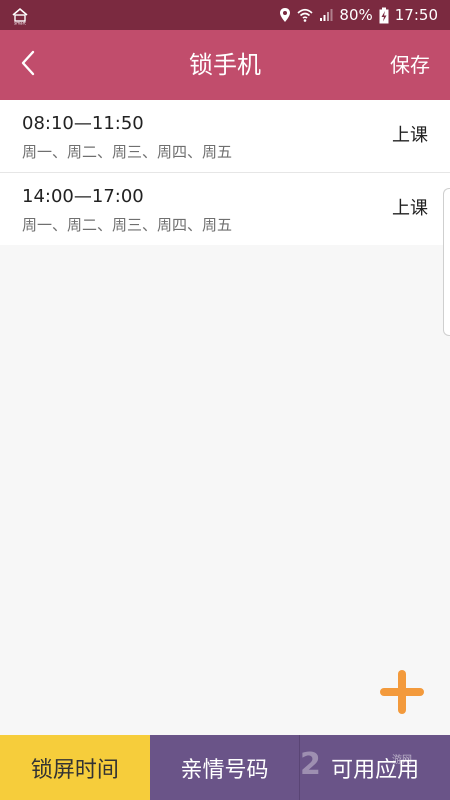  I want to click on location-icon, so click(285, 15).